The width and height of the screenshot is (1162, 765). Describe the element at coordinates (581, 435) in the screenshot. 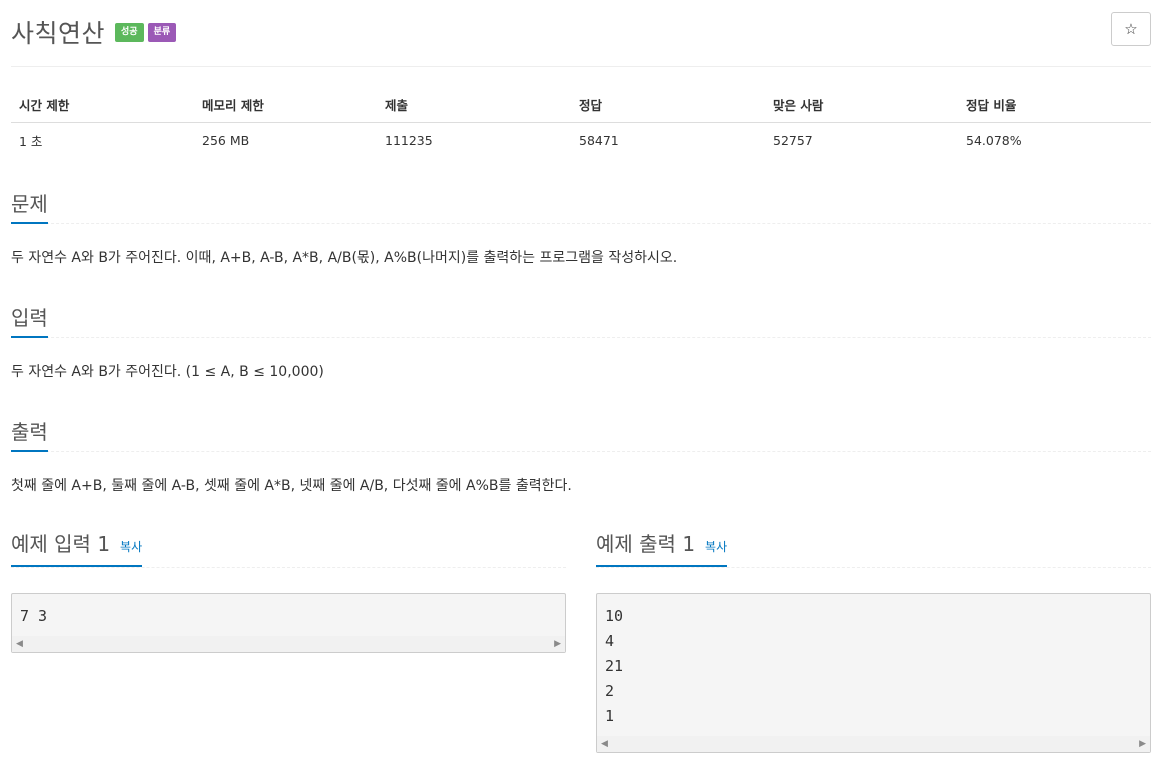

I see `output-head: 출력` at that location.